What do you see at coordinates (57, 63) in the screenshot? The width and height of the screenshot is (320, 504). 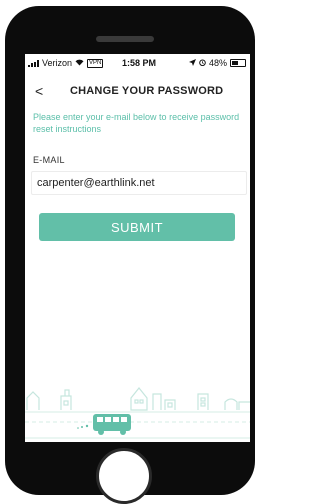 I see `carrier-name: Verizon` at bounding box center [57, 63].